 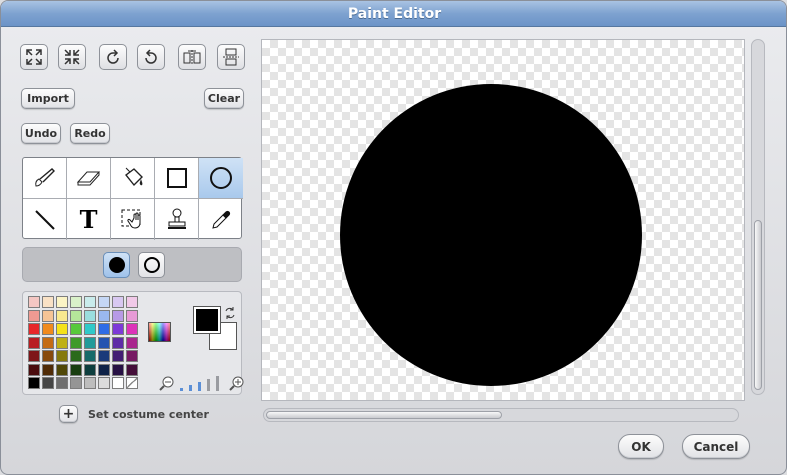 What do you see at coordinates (202, 382) in the screenshot?
I see `zoom-level-indicator` at bounding box center [202, 382].